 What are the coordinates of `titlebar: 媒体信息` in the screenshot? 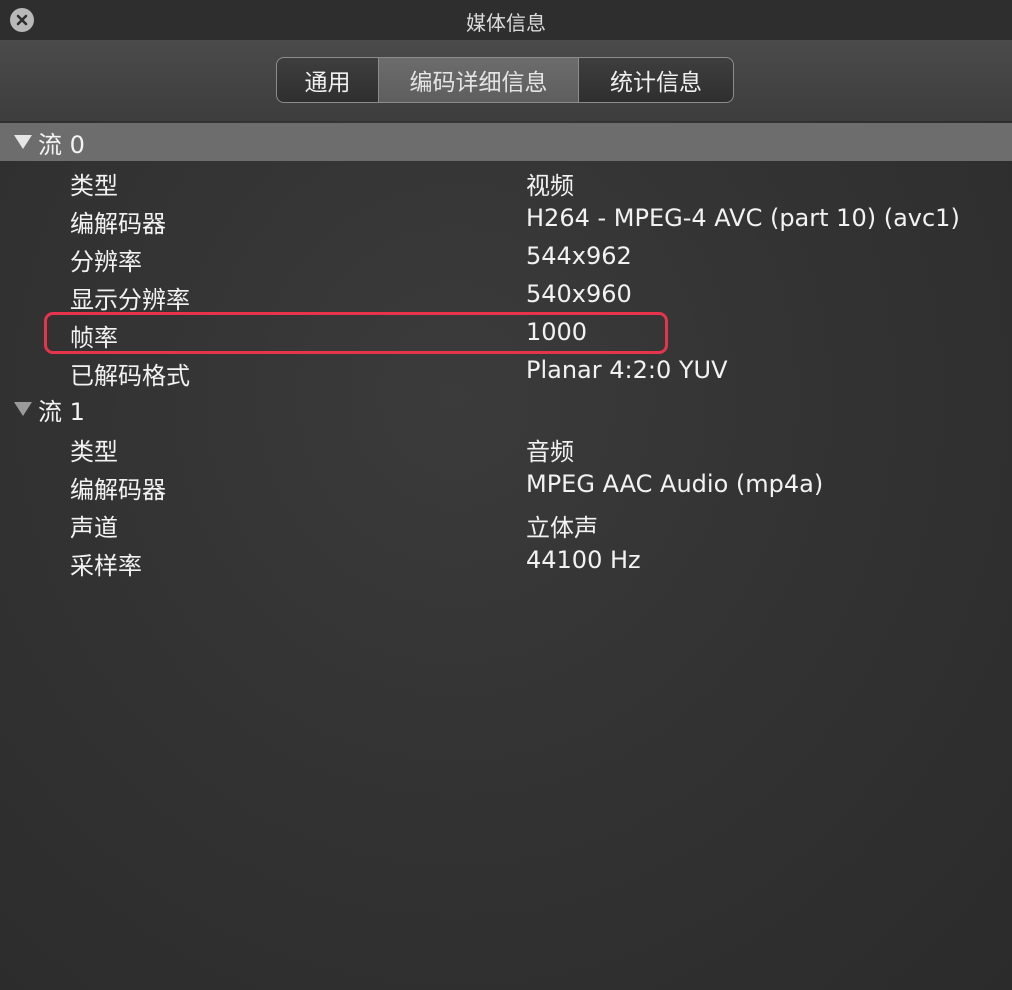 It's located at (506, 20).